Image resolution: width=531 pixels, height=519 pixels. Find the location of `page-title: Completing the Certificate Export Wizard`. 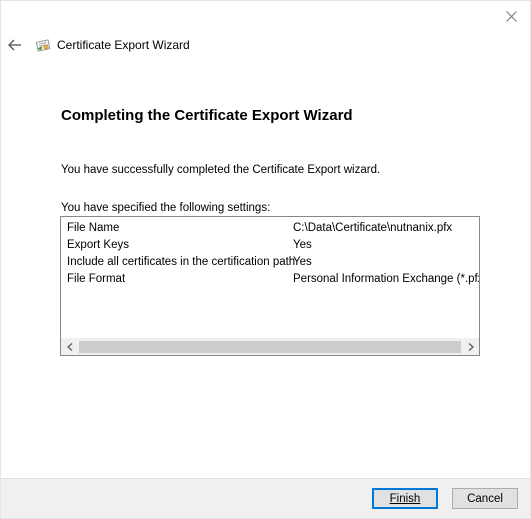

page-title: Completing the Certificate Export Wizard is located at coordinates (207, 115).